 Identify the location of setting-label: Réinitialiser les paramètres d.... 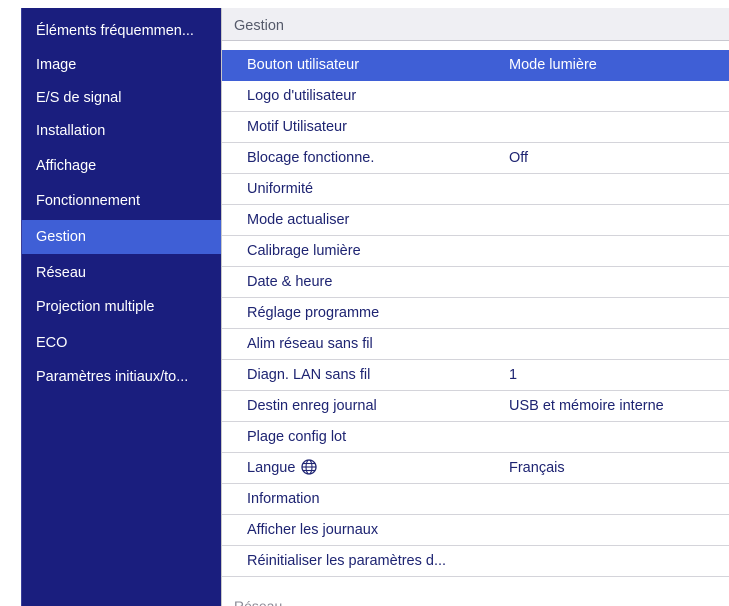
(346, 561).